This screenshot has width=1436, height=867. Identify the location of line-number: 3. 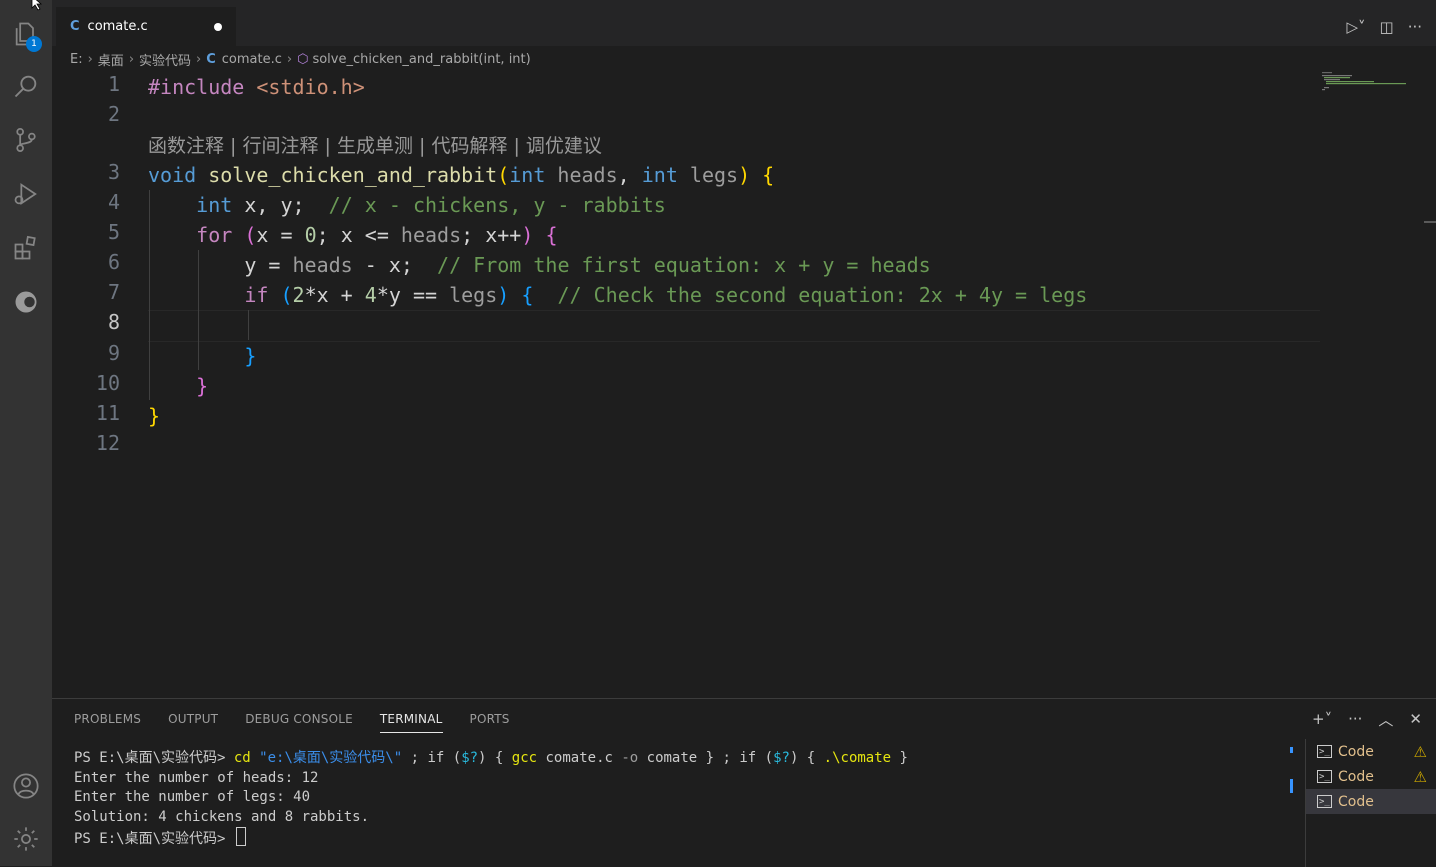
(113, 172).